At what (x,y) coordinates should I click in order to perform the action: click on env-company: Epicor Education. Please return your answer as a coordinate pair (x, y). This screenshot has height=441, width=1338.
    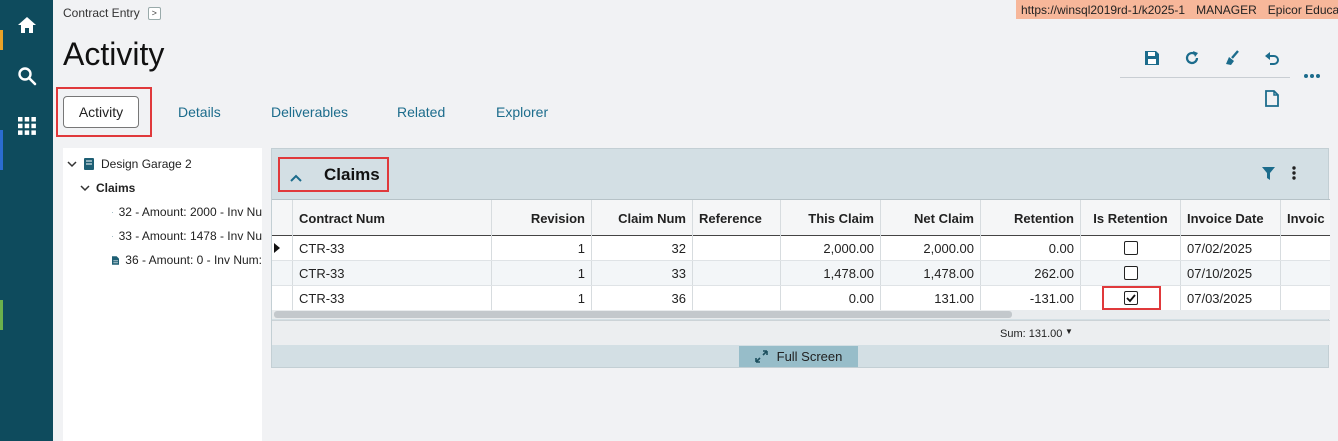
    Looking at the image, I should click on (1302, 9).